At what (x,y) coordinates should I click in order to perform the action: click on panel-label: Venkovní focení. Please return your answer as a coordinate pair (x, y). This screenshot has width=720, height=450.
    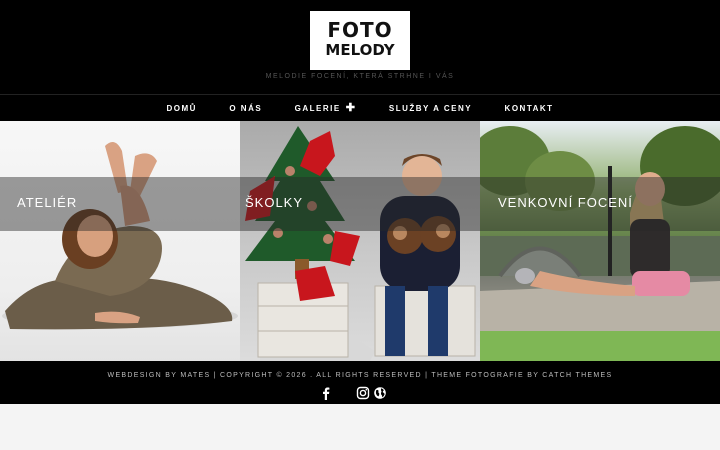
    Looking at the image, I should click on (565, 202).